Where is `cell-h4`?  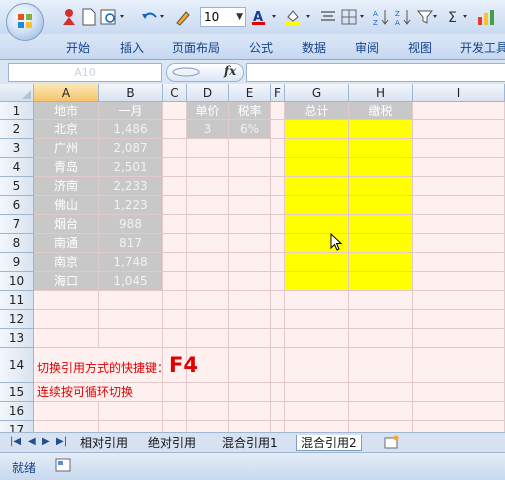
cell-h4 is located at coordinates (381, 167).